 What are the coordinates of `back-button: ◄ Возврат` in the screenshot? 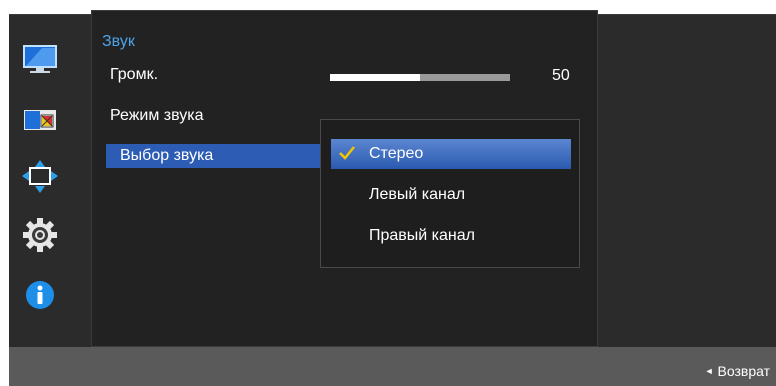 It's located at (737, 371).